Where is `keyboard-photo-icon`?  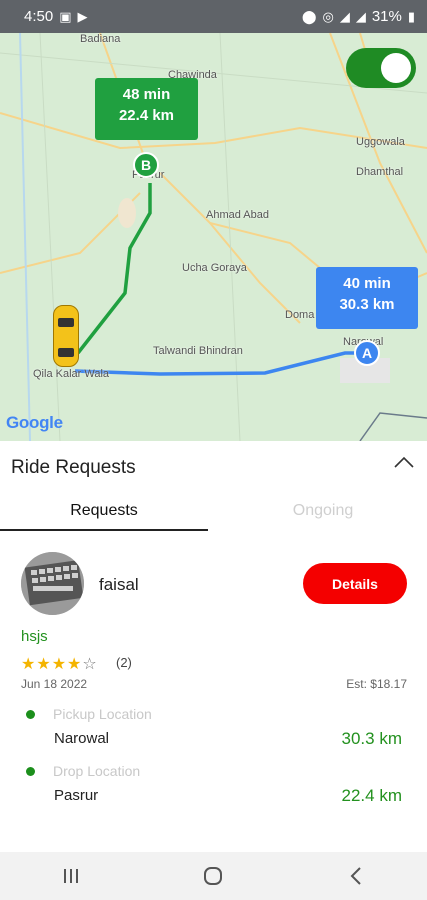 keyboard-photo-icon is located at coordinates (52, 583).